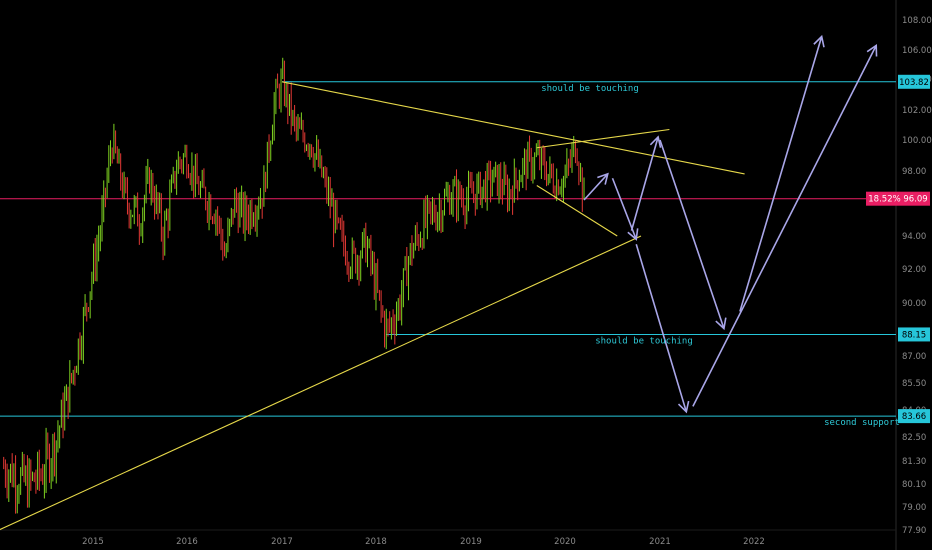 This screenshot has height=550, width=932. I want to click on x-tick-label: 2022, so click(754, 542).